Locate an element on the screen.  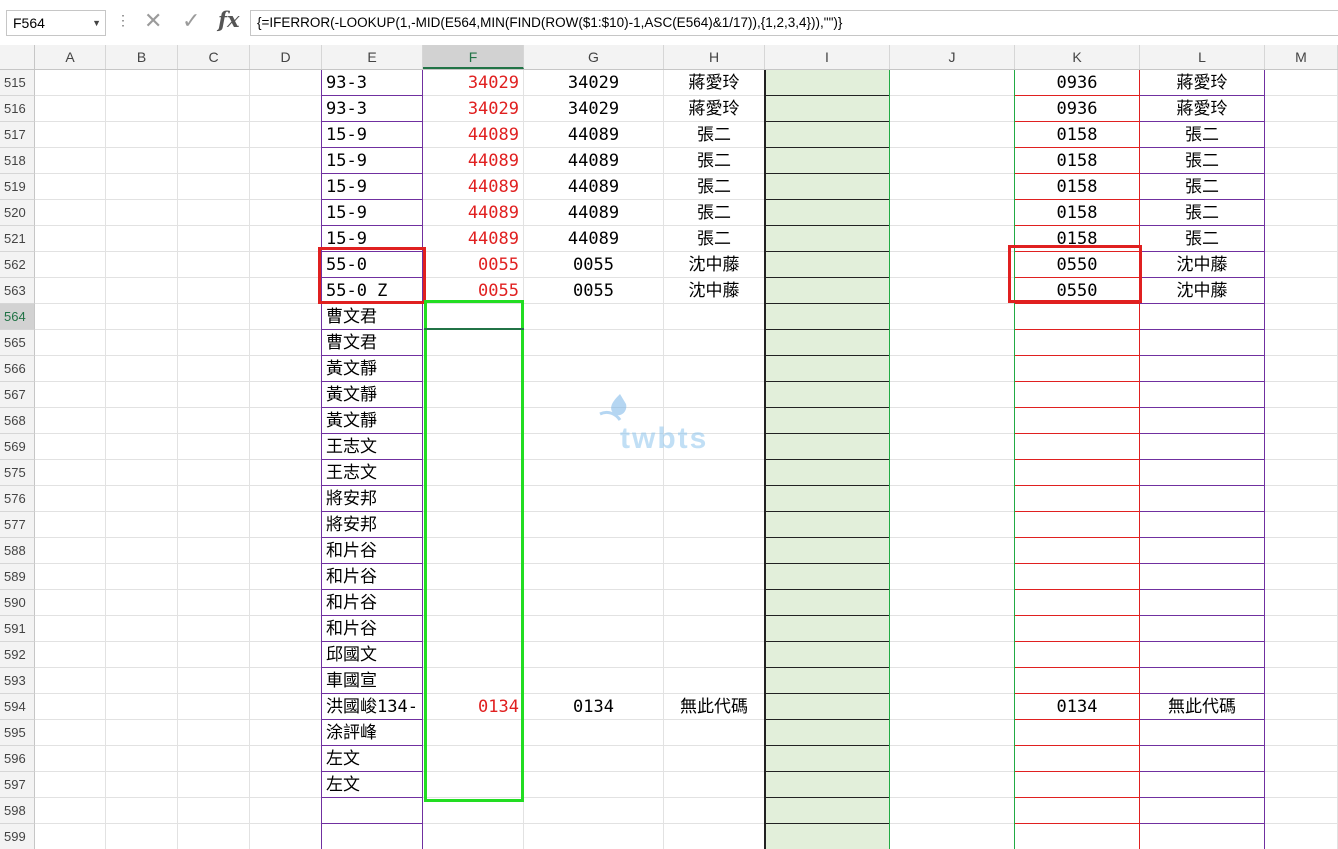
cell-l-515: 蔣愛玲 is located at coordinates (1202, 83).